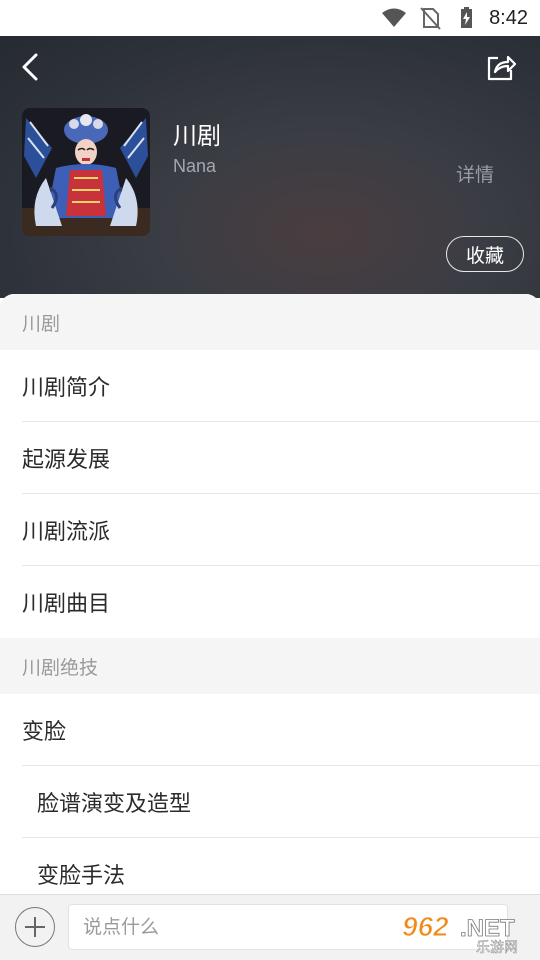 The height and width of the screenshot is (960, 540). What do you see at coordinates (425, 926) in the screenshot?
I see `svg-text: 962` at bounding box center [425, 926].